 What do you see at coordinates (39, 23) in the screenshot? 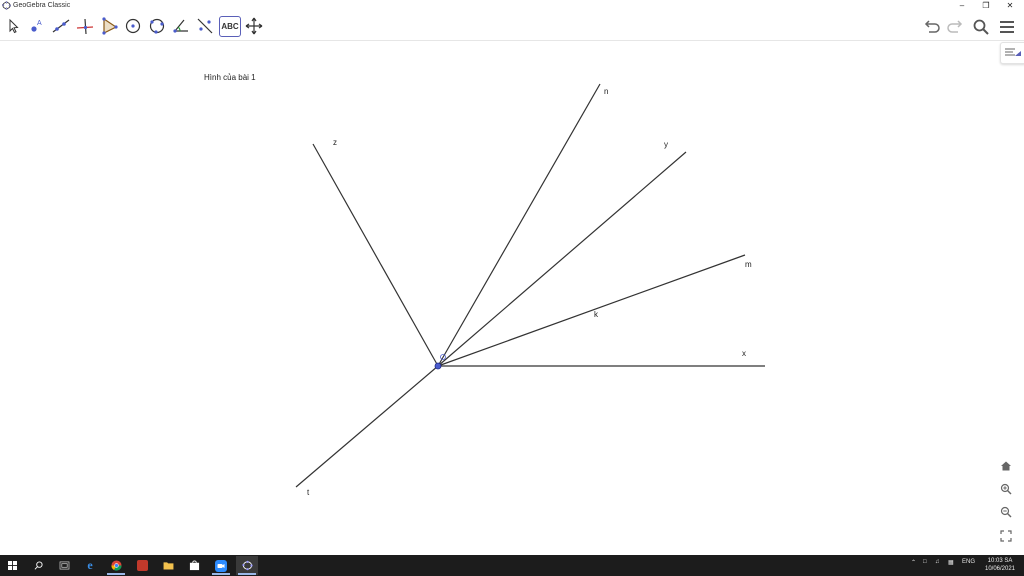
I see `svg-text: A` at bounding box center [39, 23].